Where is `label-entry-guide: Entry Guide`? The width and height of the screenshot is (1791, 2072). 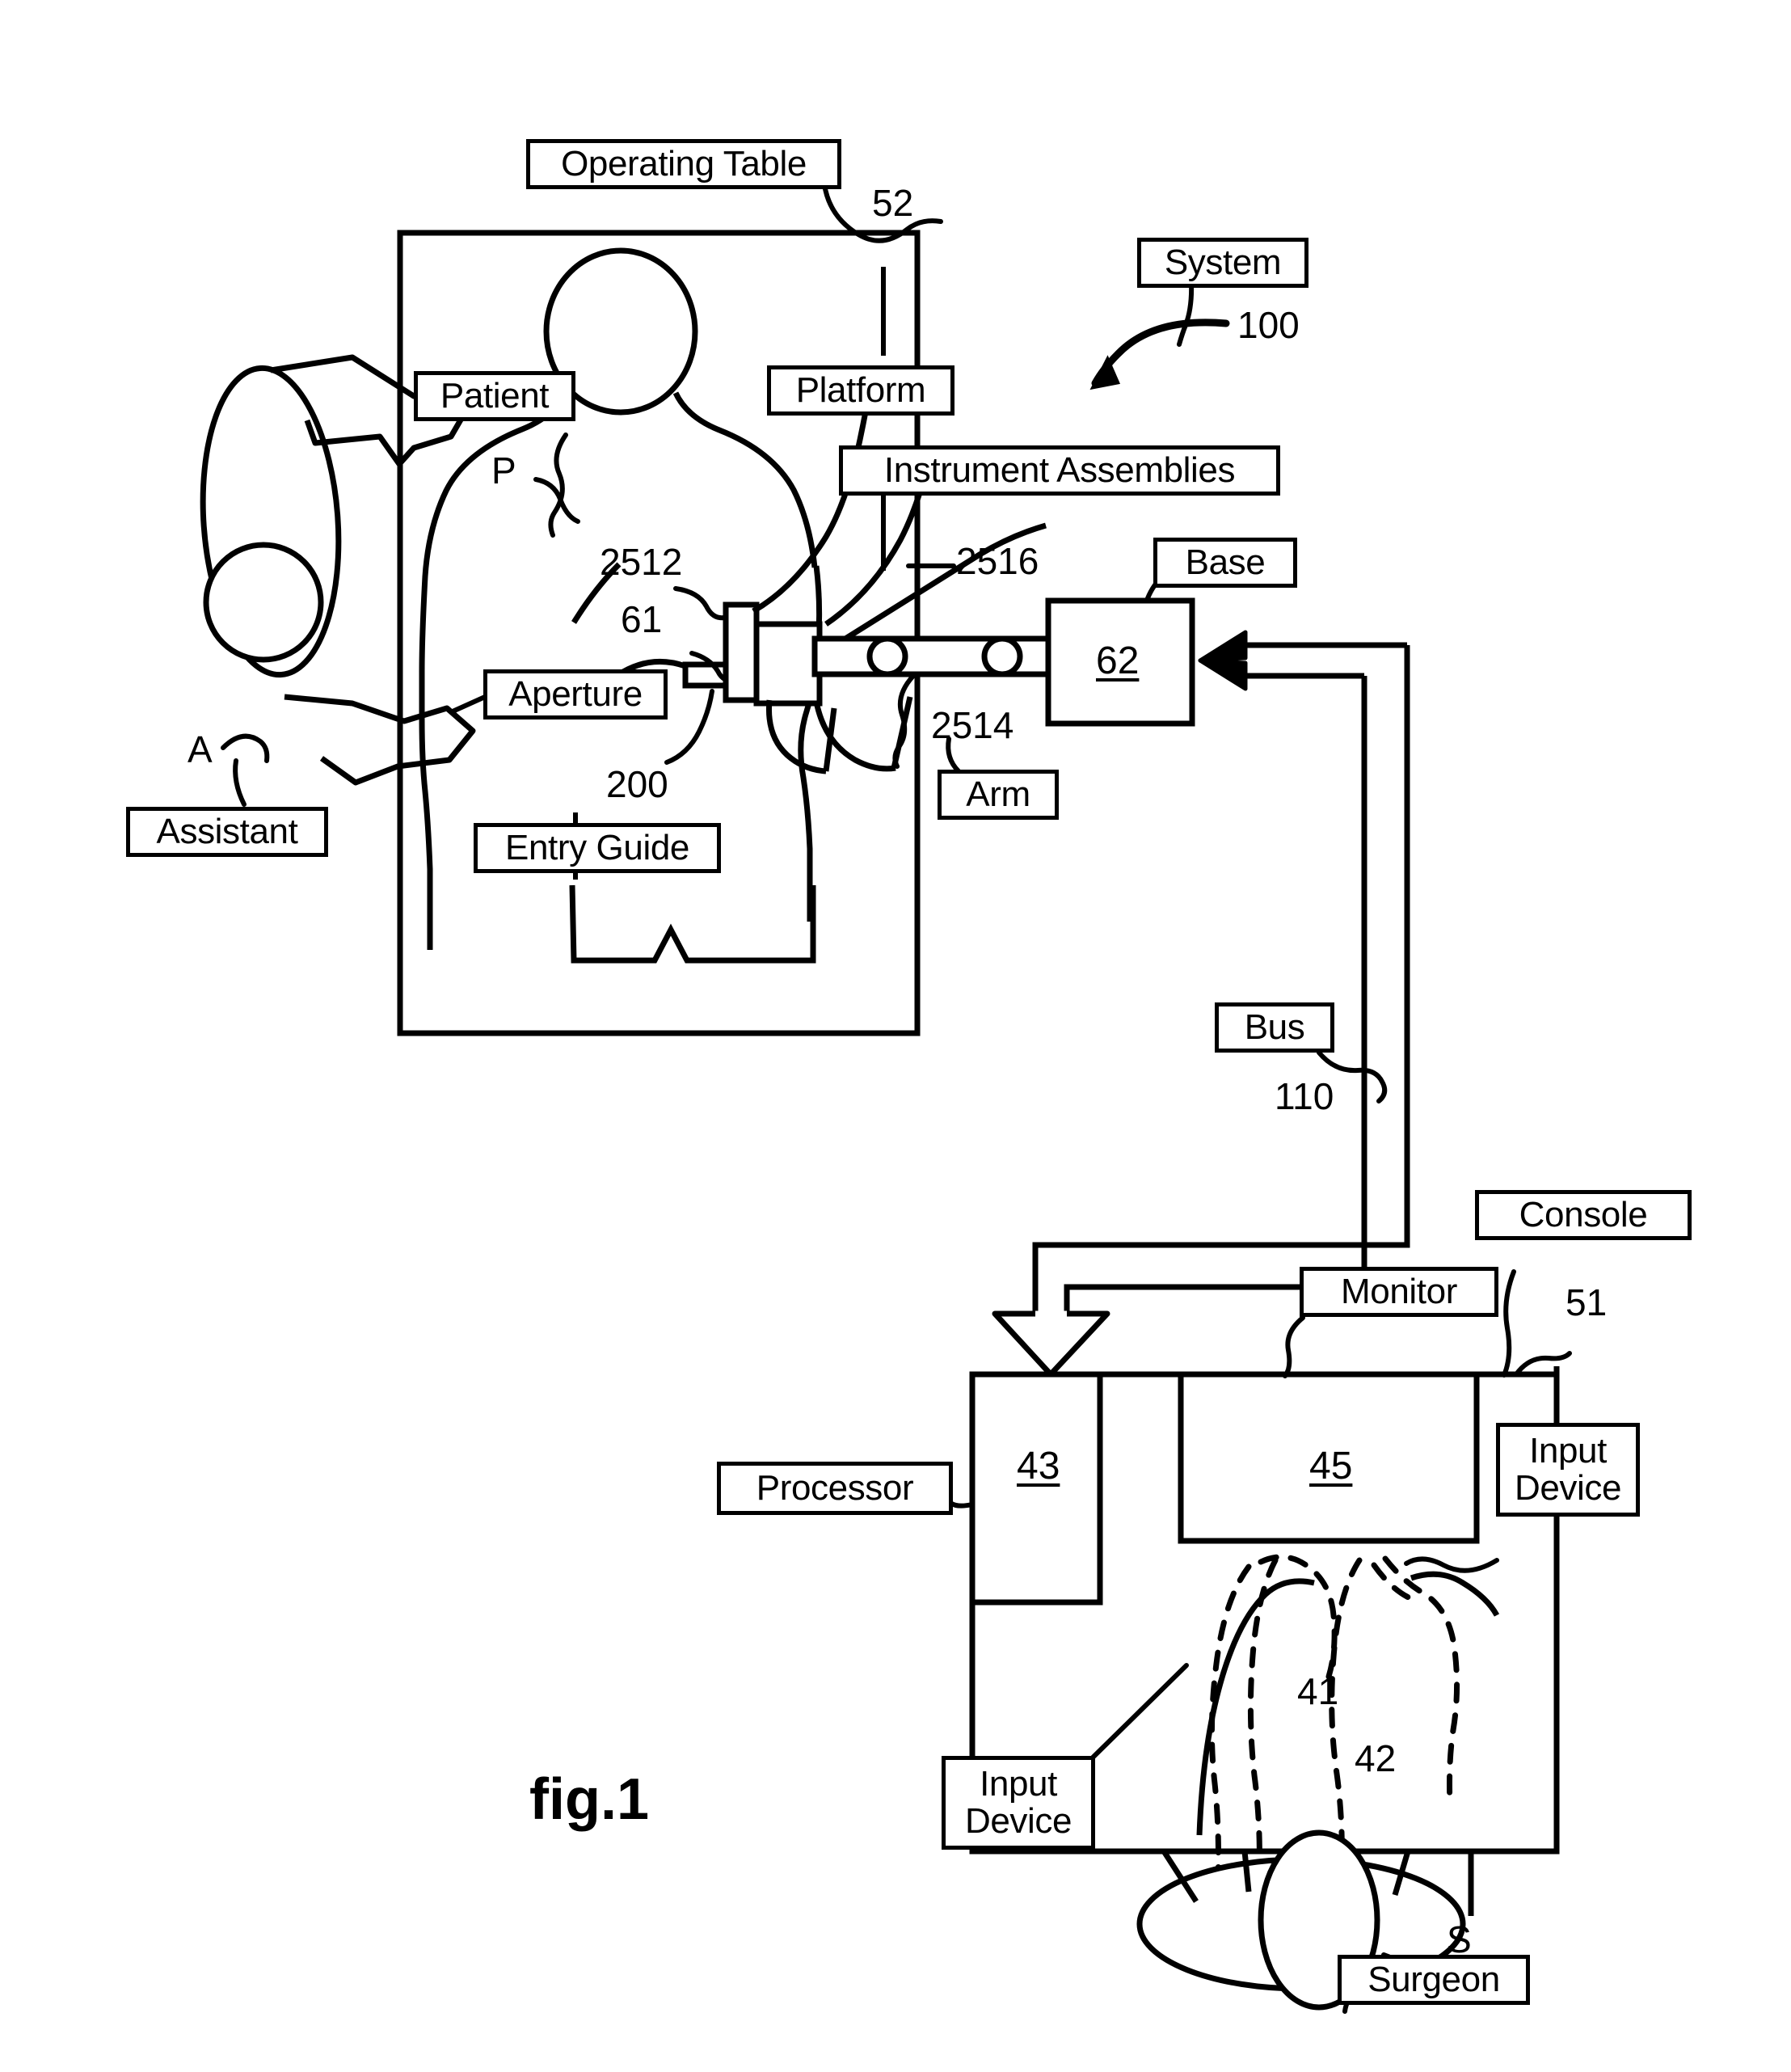
label-entry-guide: Entry Guide is located at coordinates (598, 848).